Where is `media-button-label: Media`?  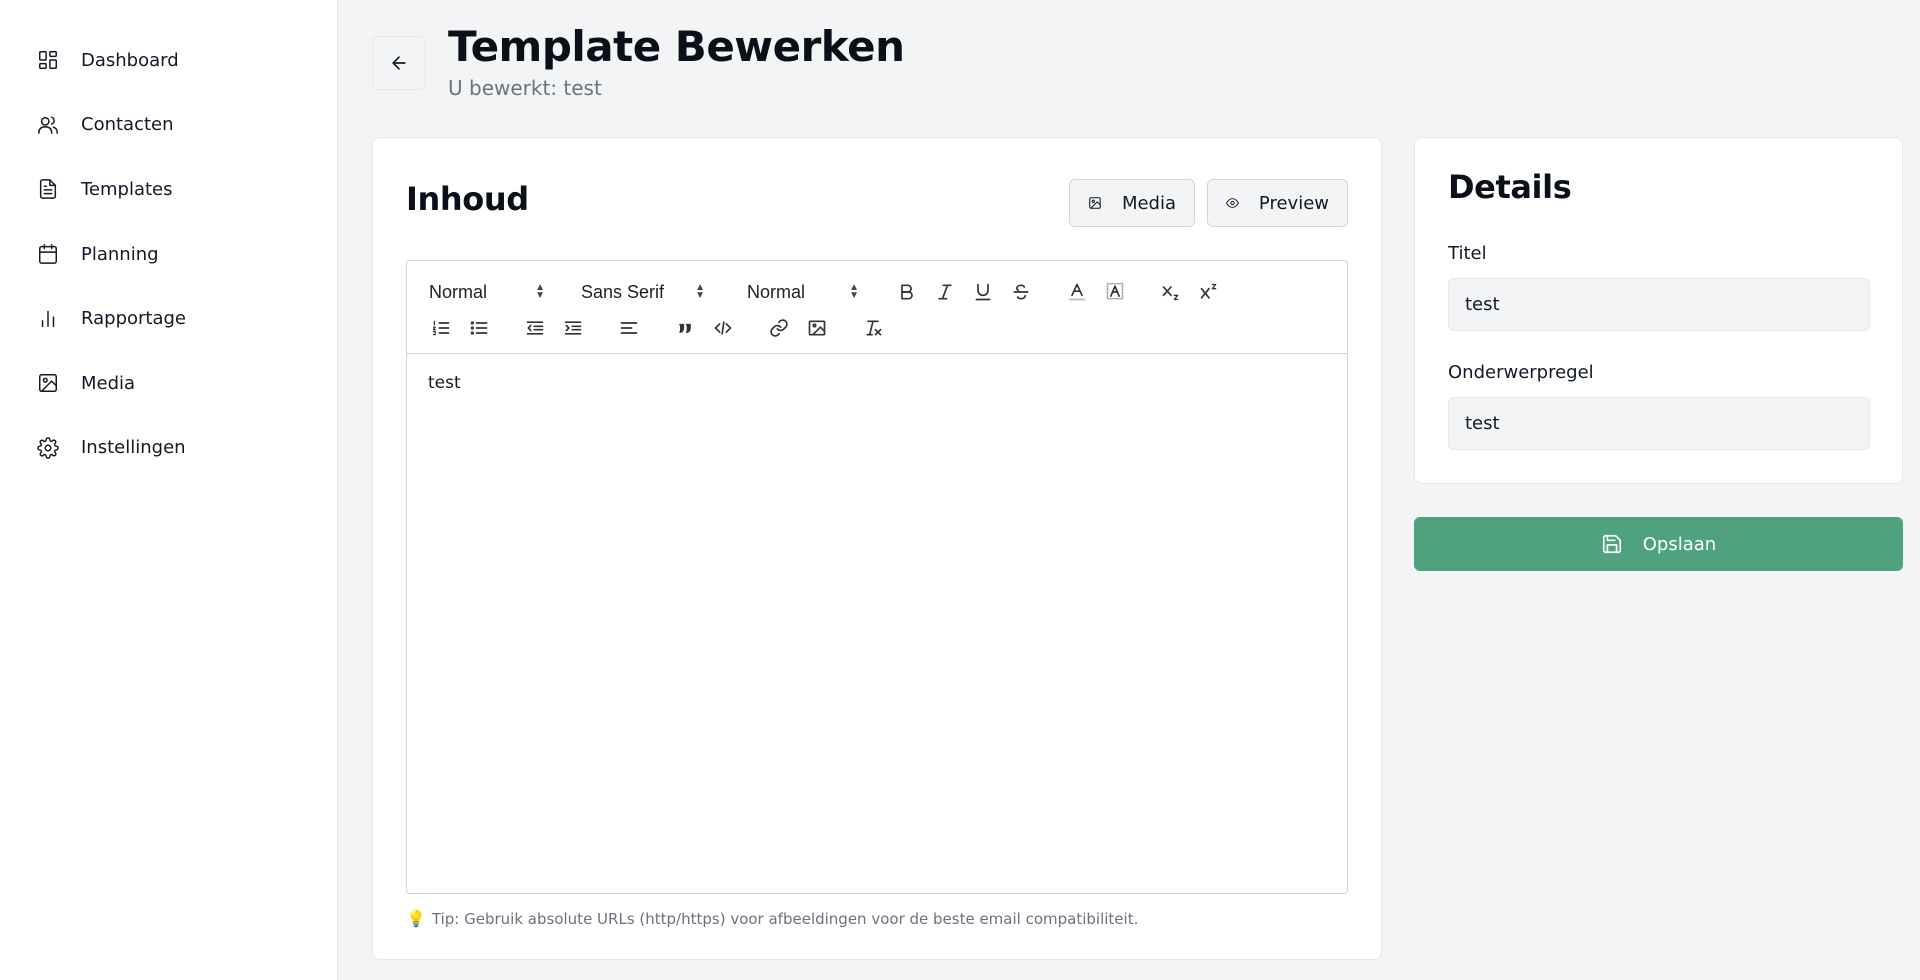
media-button-label: Media is located at coordinates (1148, 203).